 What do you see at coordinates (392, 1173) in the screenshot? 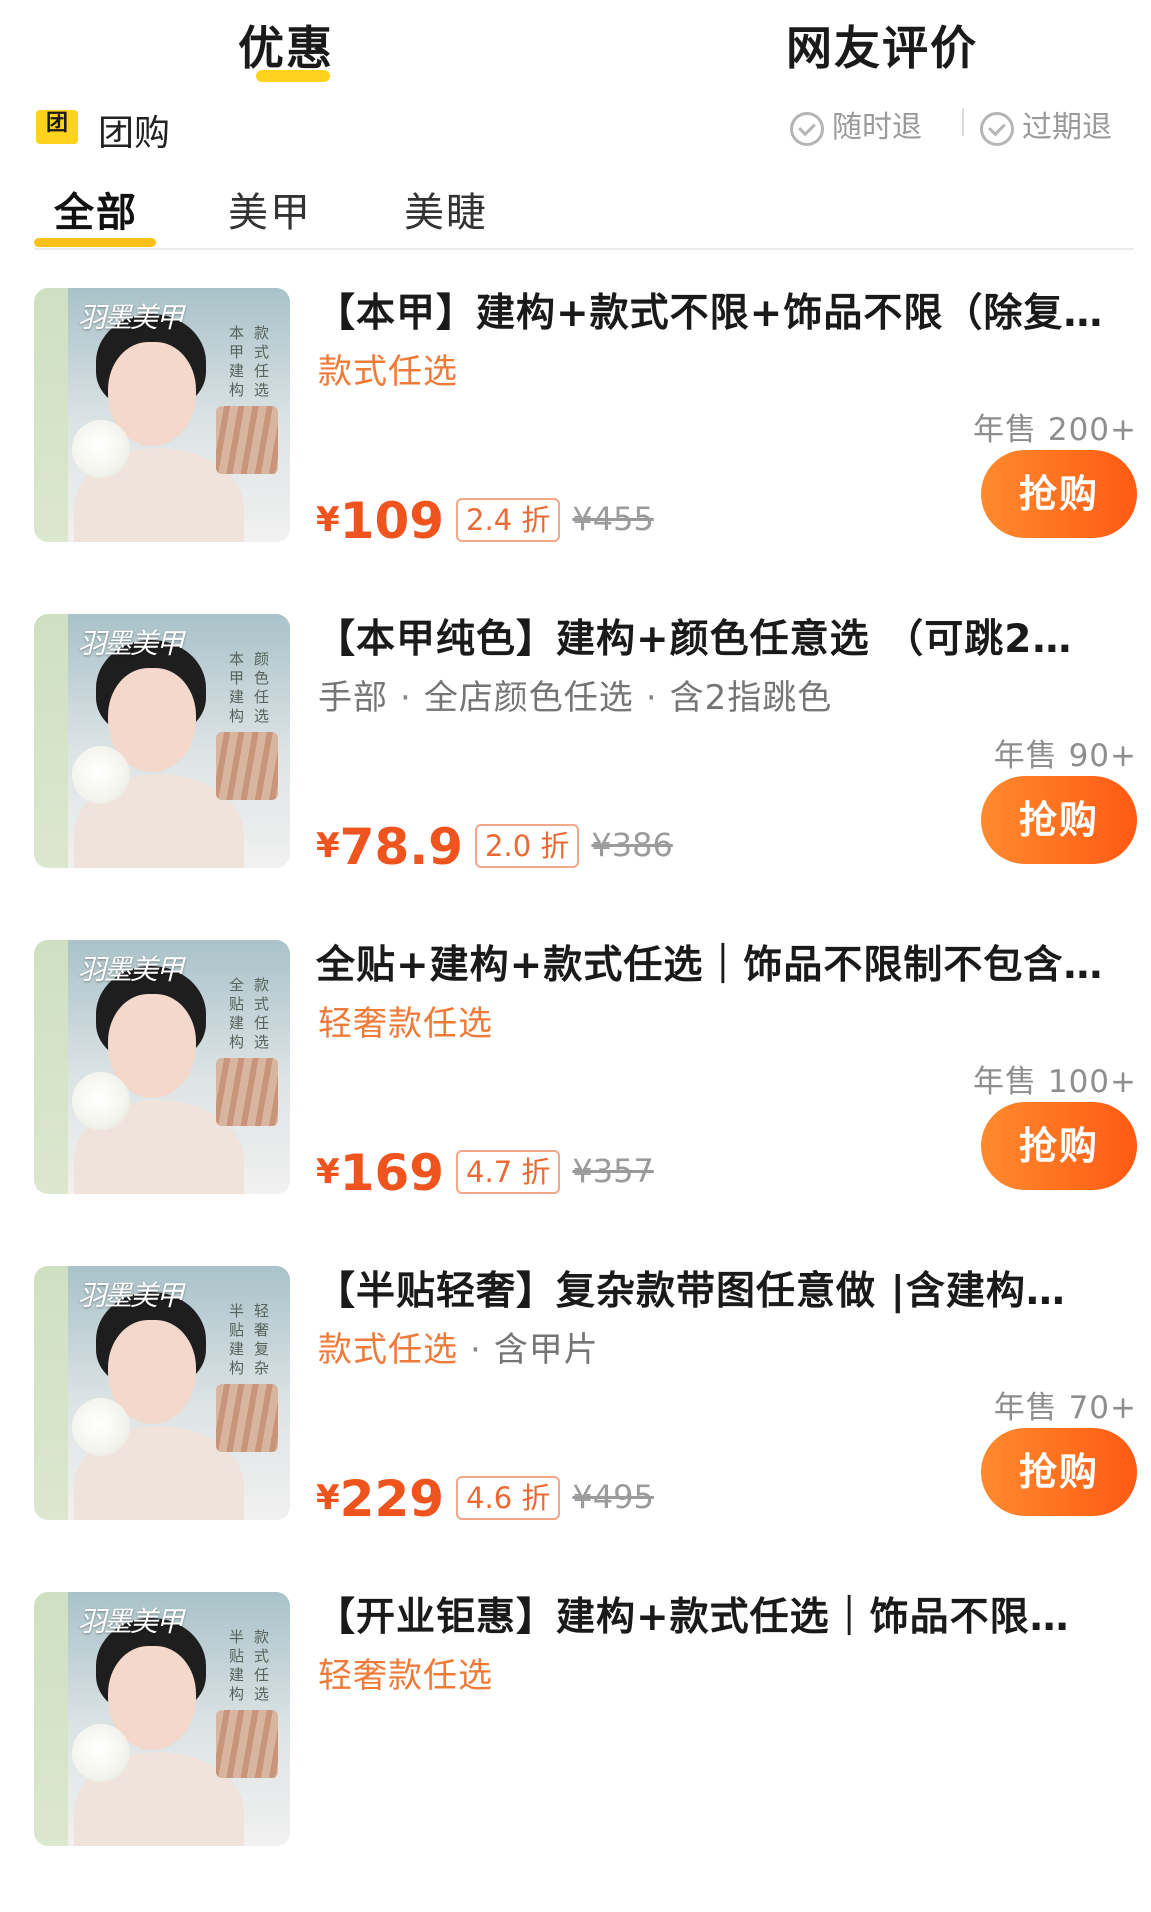
I see `sale-price: 169` at bounding box center [392, 1173].